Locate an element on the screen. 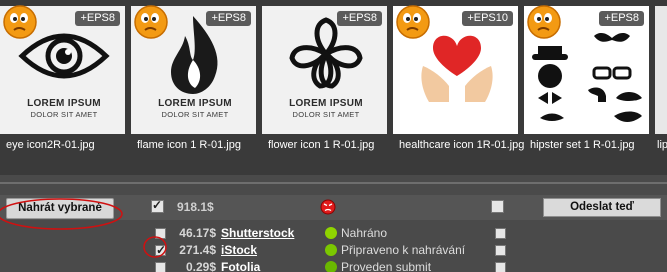 The height and width of the screenshot is (272, 667). send-all-checkbox is located at coordinates (497, 206).